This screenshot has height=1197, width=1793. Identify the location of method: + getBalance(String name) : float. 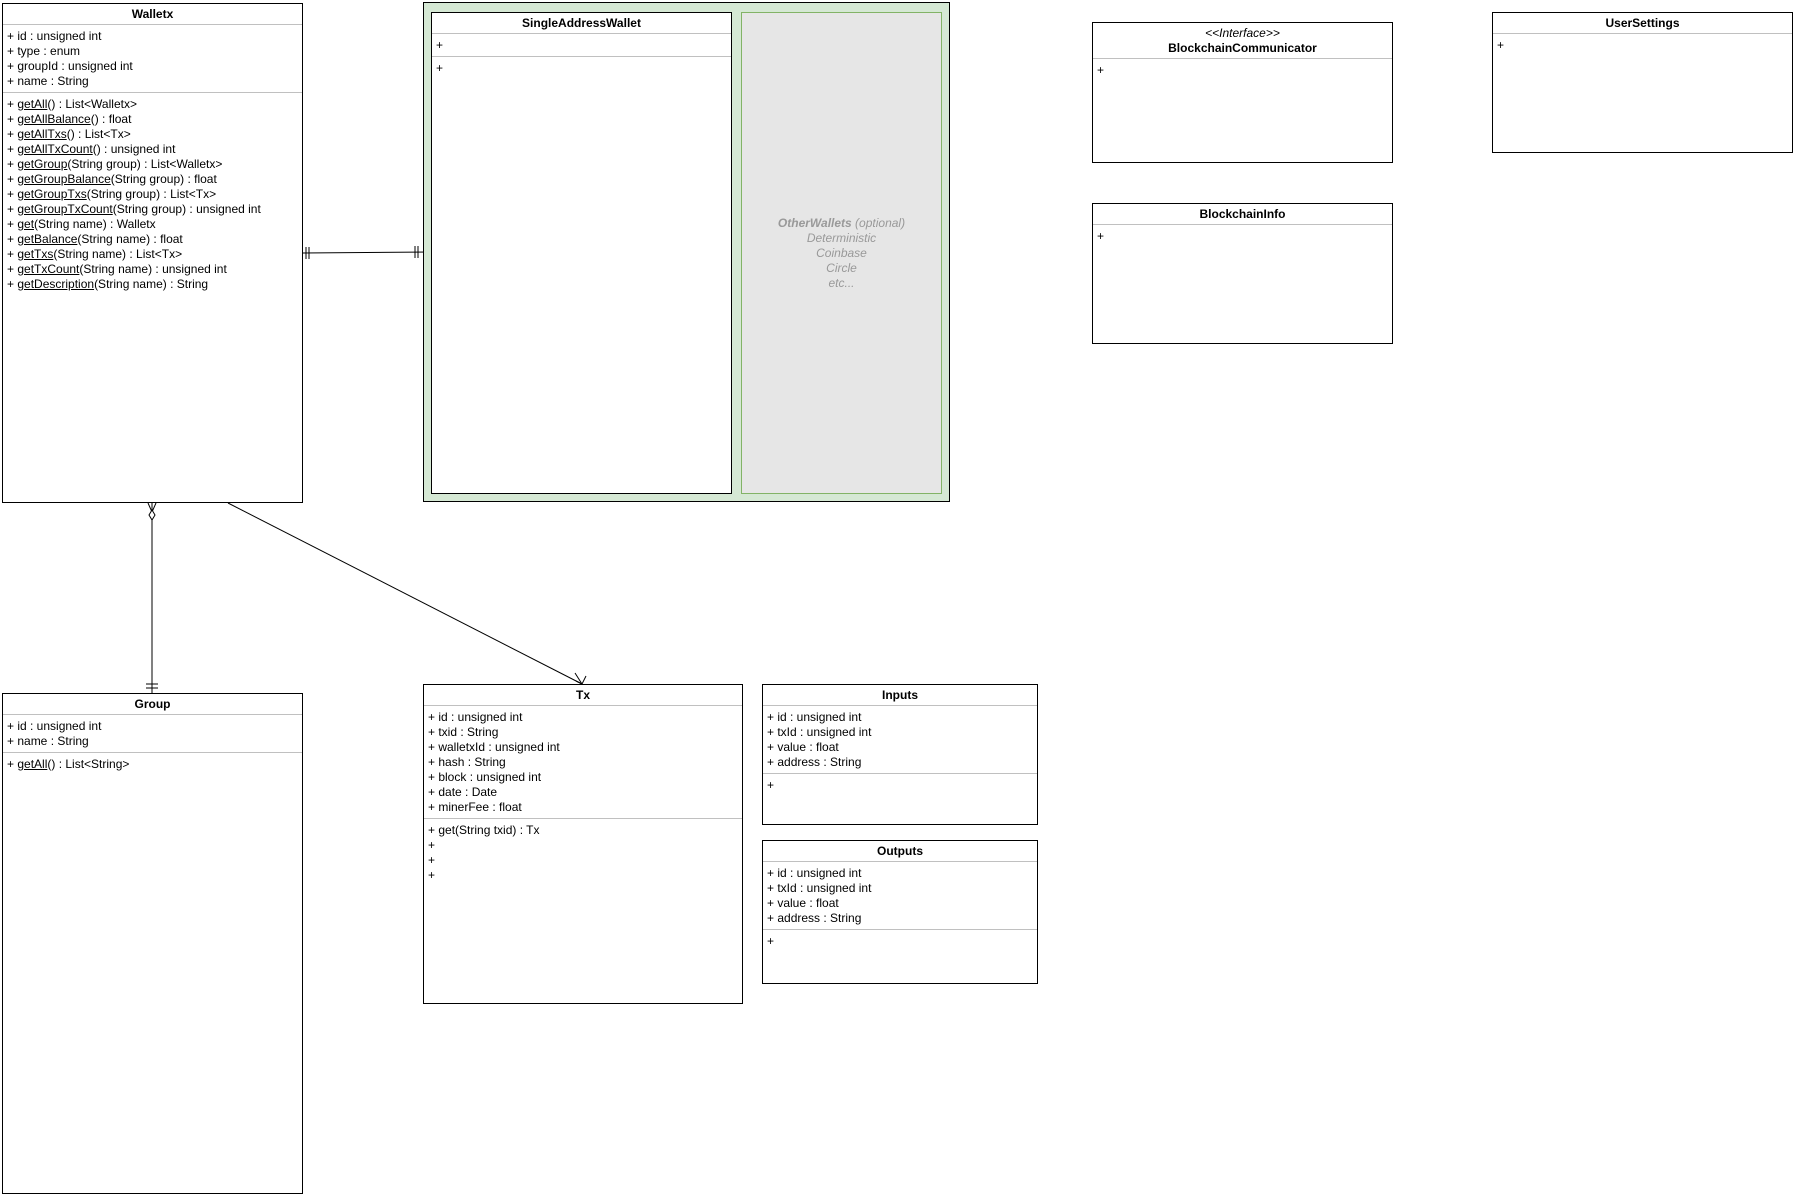
(95, 239).